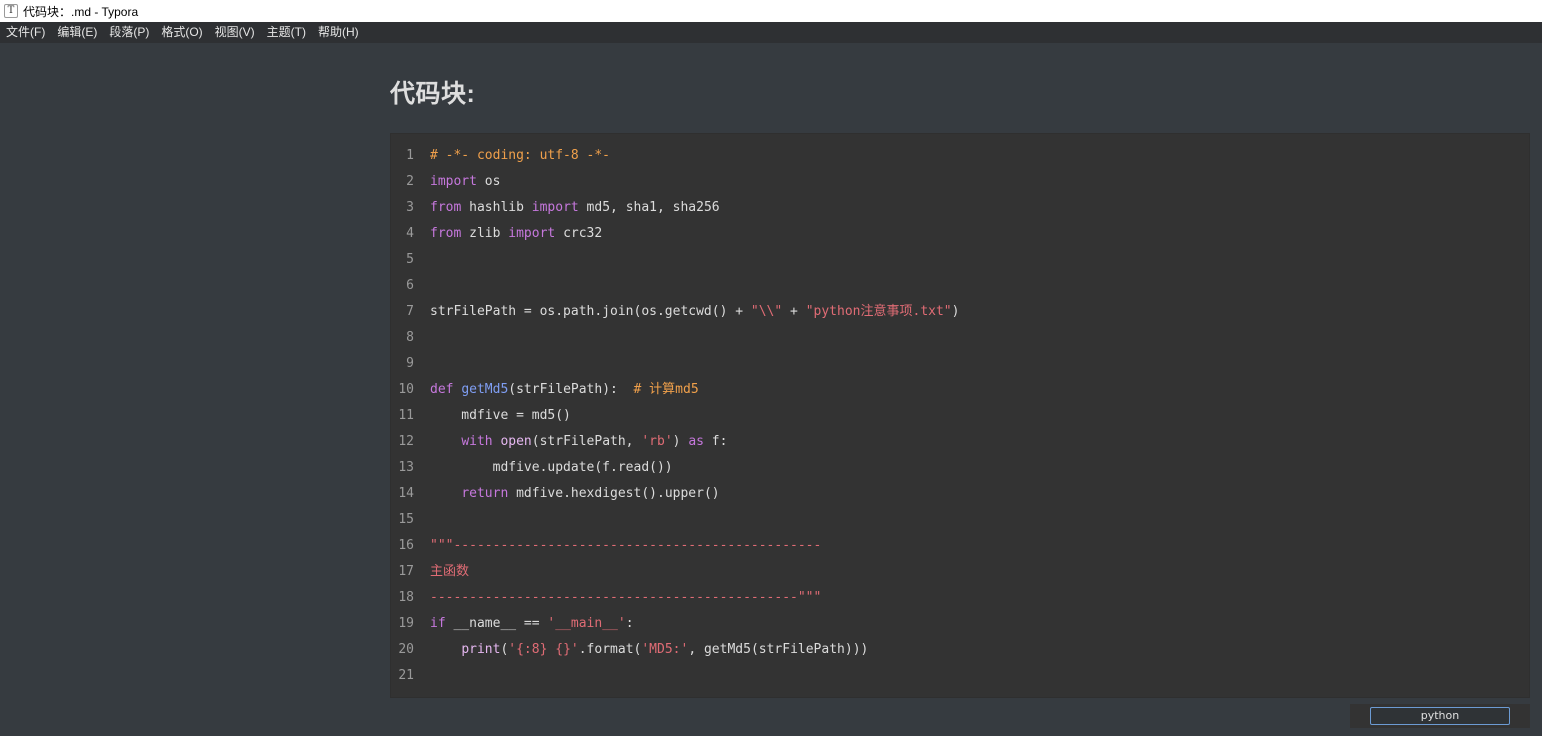 Image resolution: width=1542 pixels, height=736 pixels. I want to click on code-token: crc32, so click(579, 233).